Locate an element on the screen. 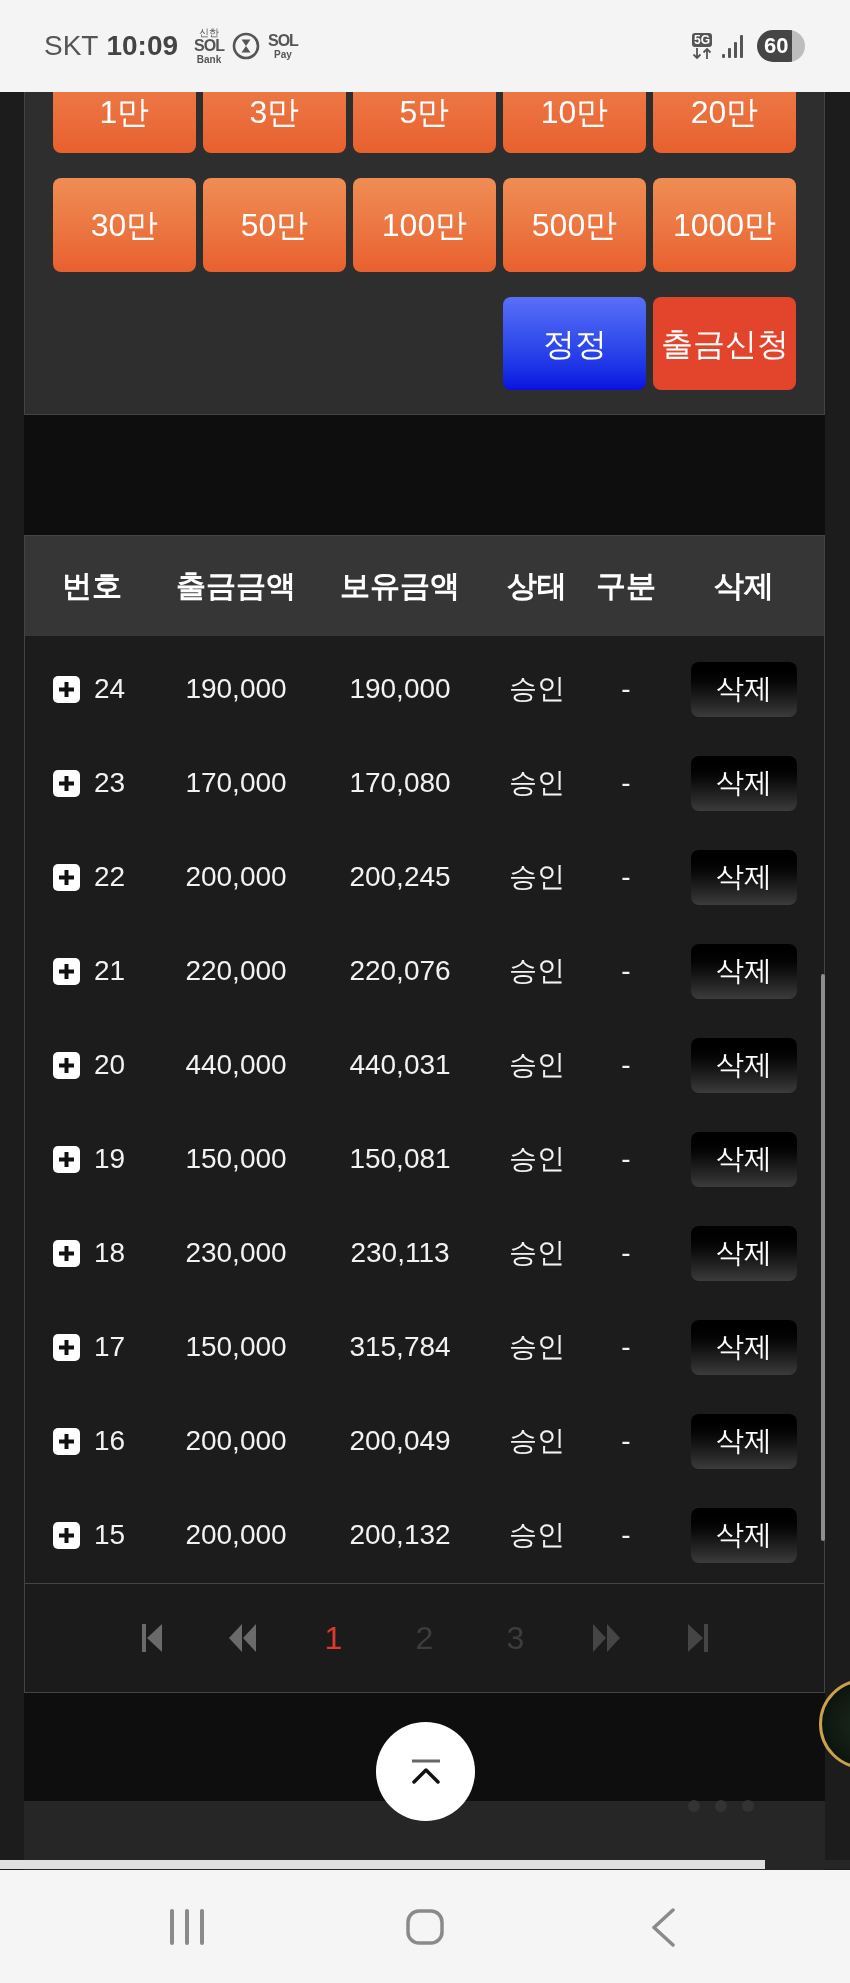  withdrawal-amount: 220,000 is located at coordinates (236, 971).